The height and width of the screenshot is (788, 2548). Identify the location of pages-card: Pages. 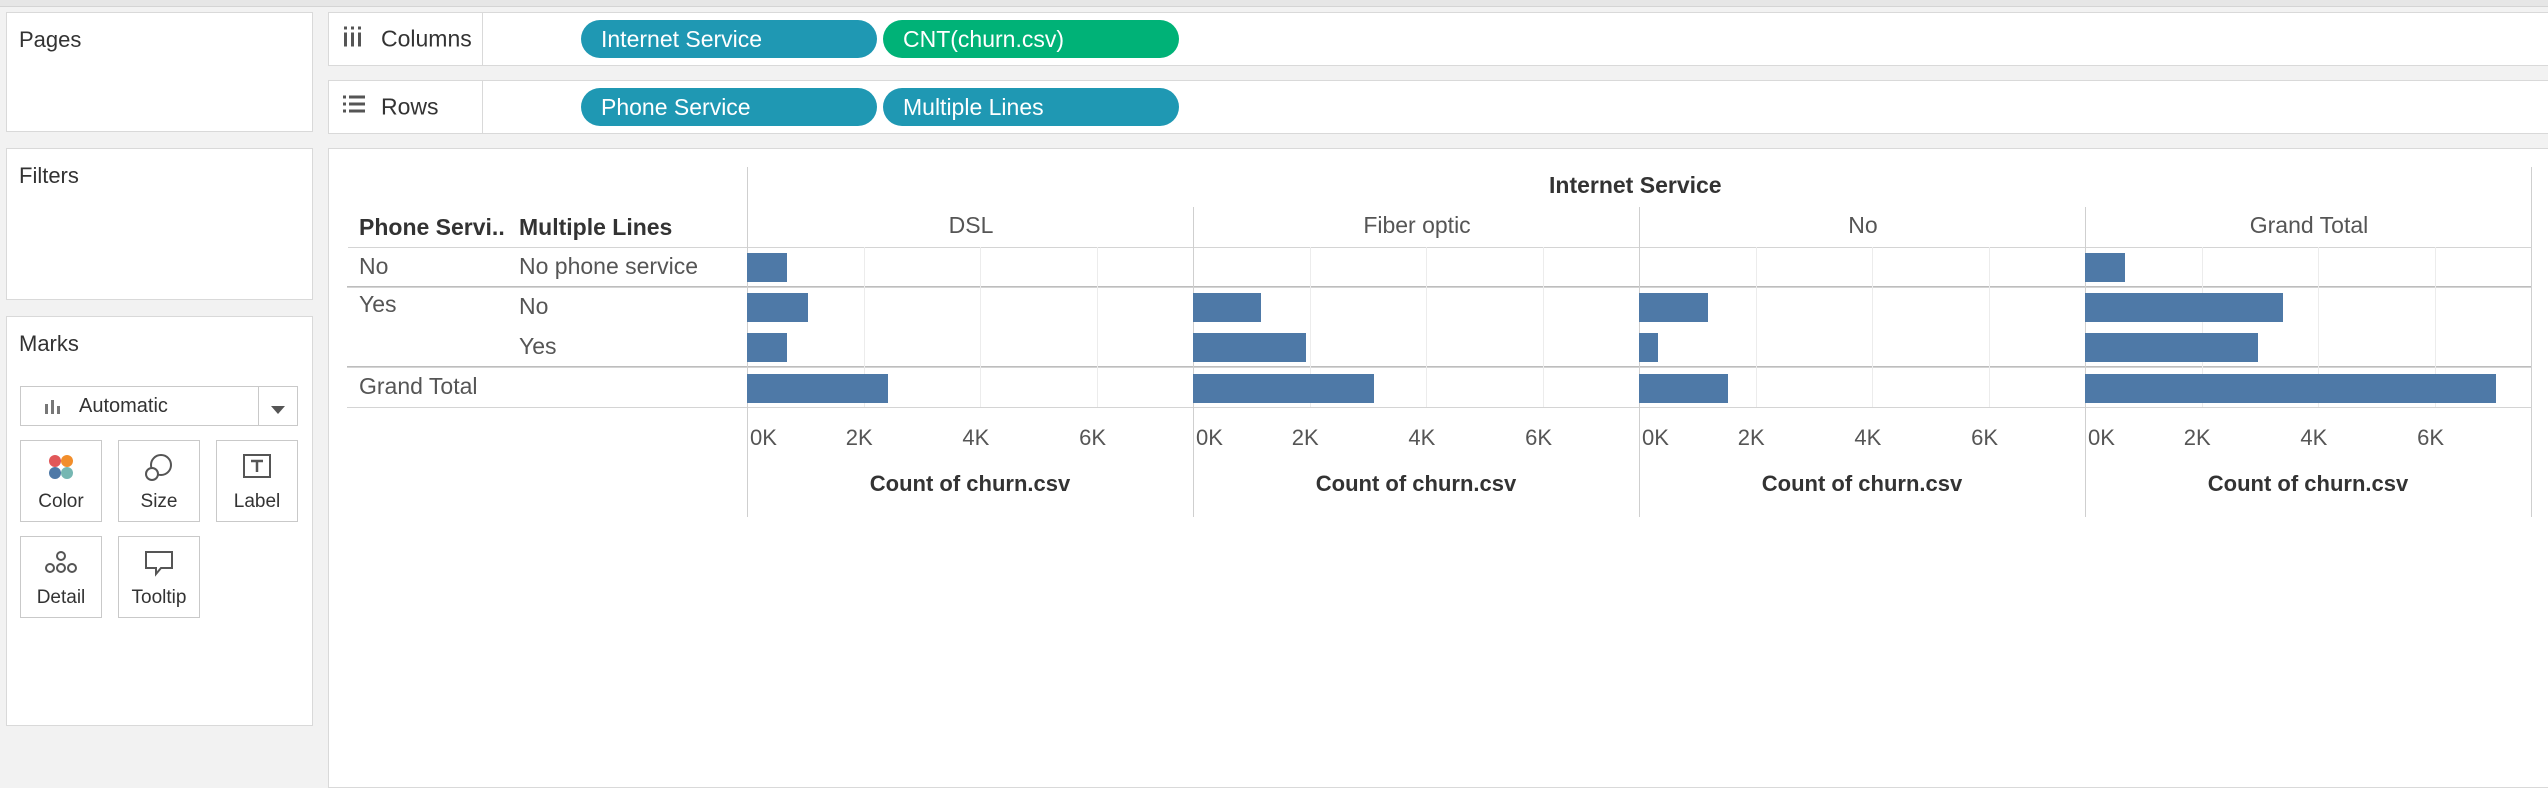
(159, 72).